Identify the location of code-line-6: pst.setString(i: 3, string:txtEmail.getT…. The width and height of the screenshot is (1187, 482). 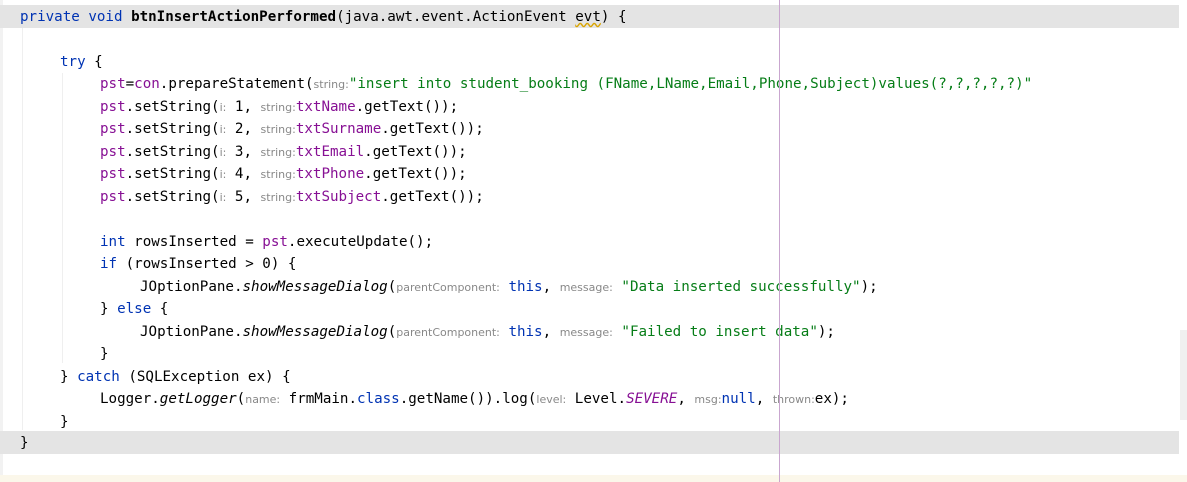
(283, 152).